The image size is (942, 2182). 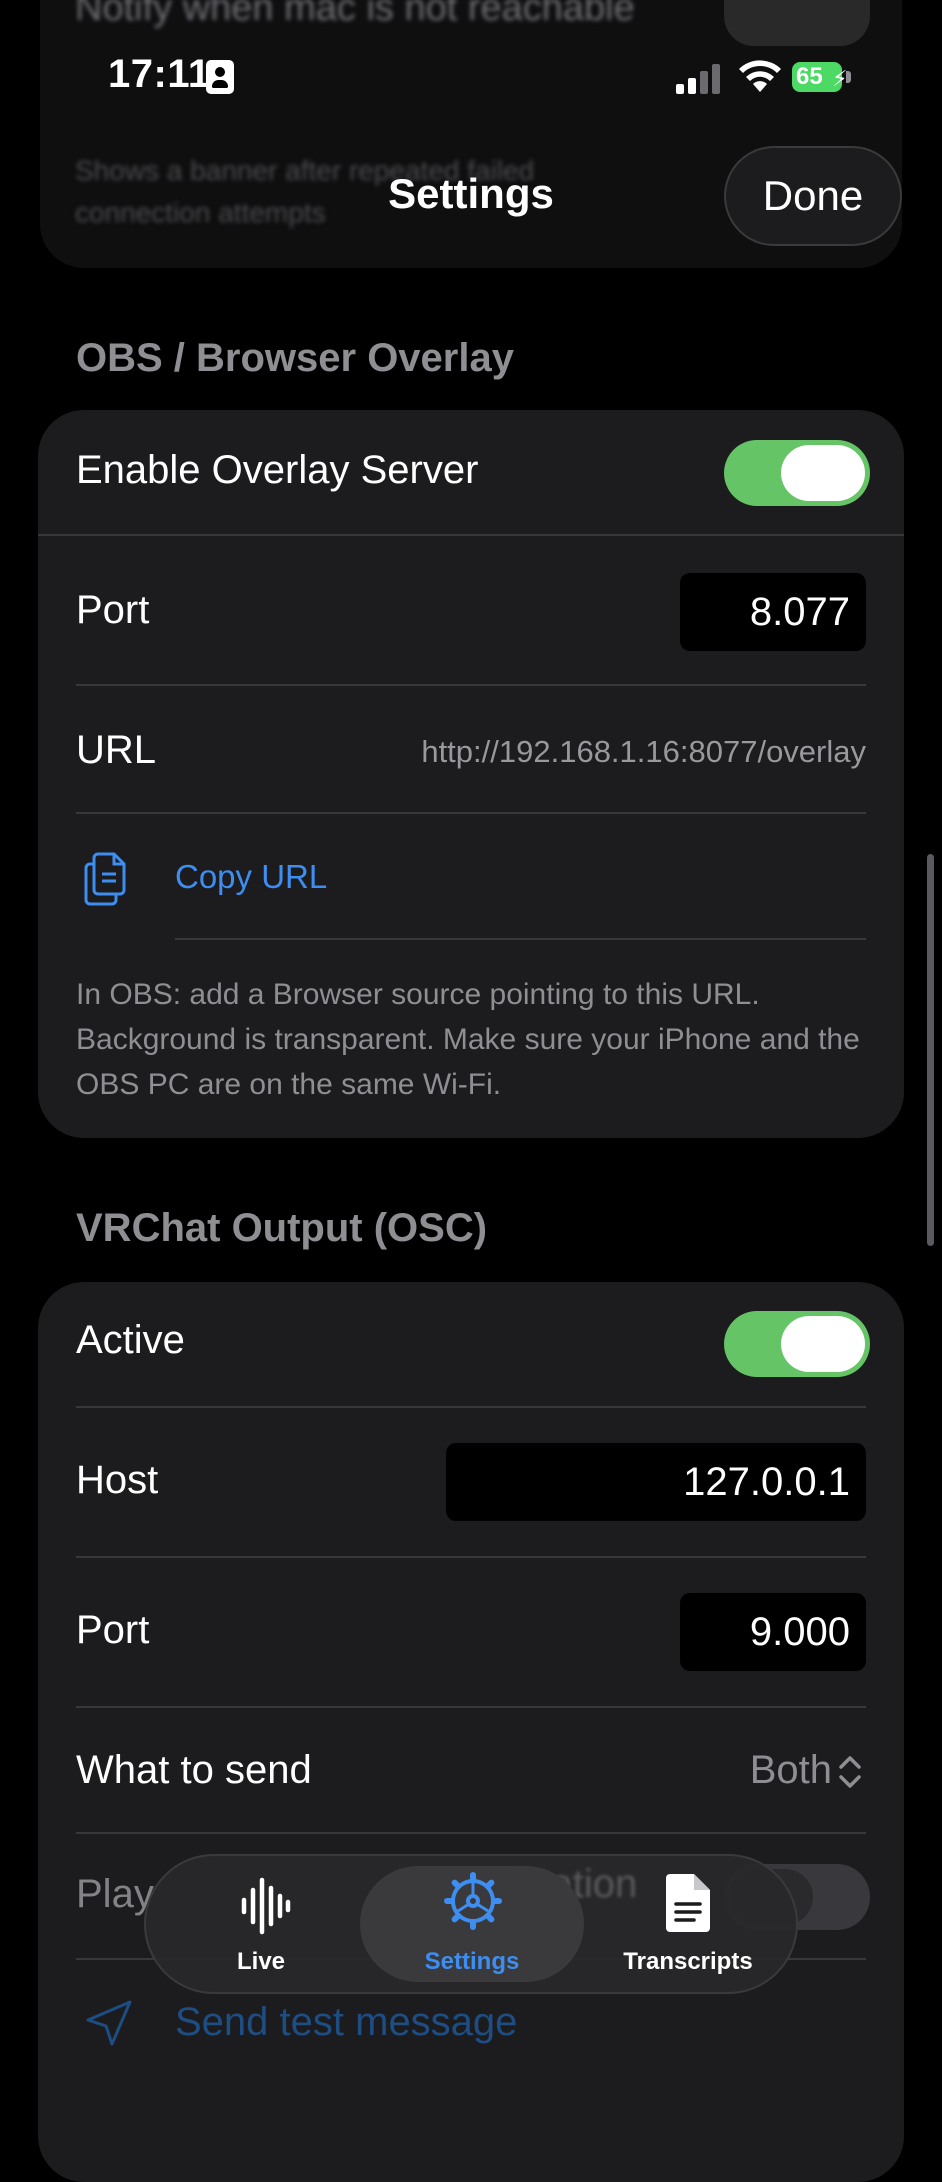 I want to click on vrchat-port-field: 9.000, so click(x=773, y=1632).